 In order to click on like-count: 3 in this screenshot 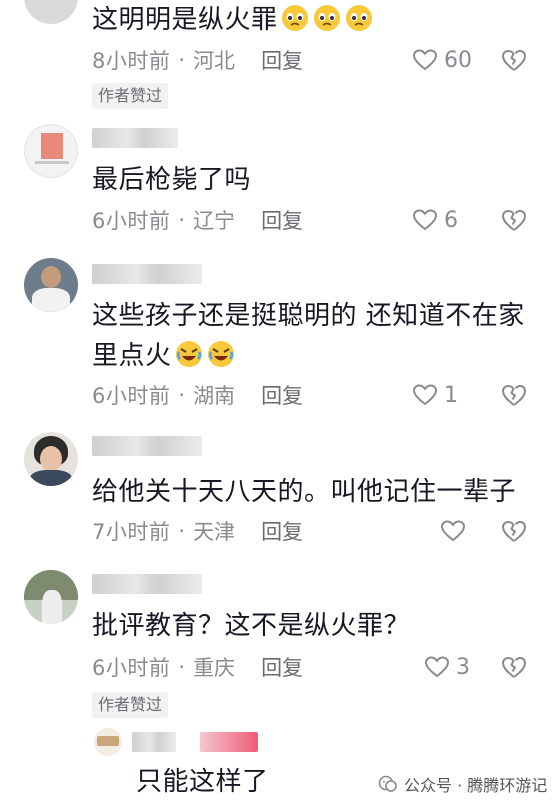, I will do `click(463, 667)`.